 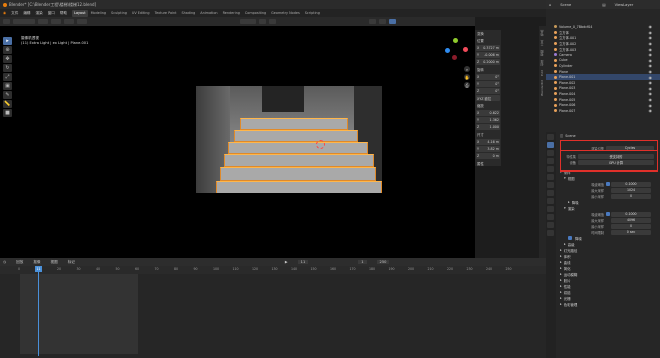 What do you see at coordinates (550, 185) in the screenshot?
I see `object-props-tab-icon` at bounding box center [550, 185].